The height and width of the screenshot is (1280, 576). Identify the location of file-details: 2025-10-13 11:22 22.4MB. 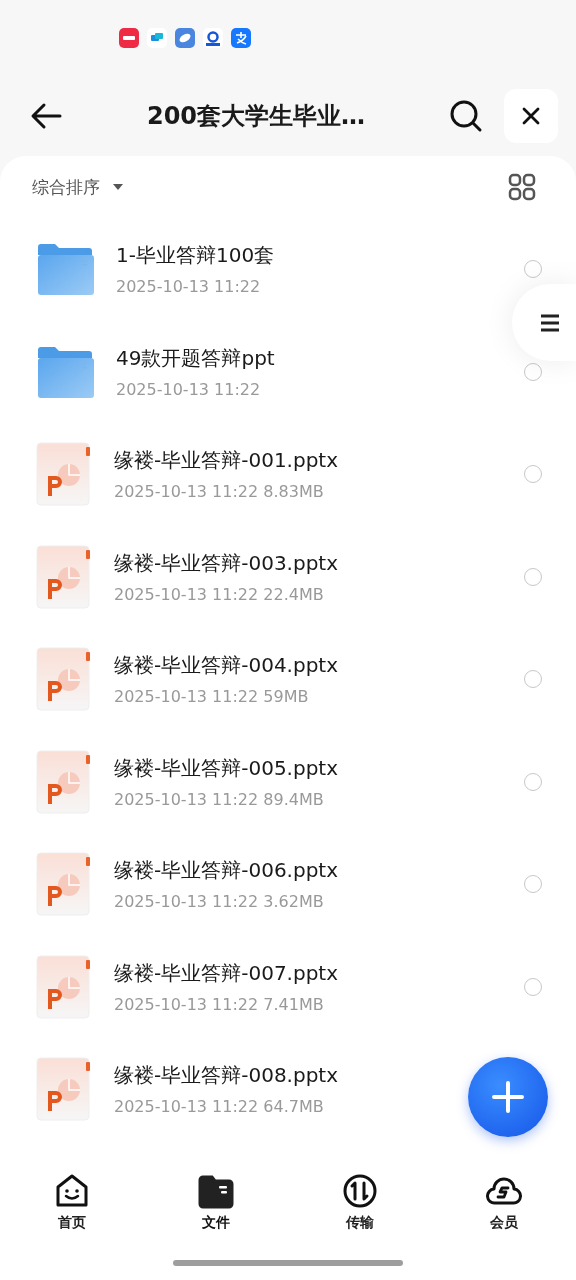
(219, 594).